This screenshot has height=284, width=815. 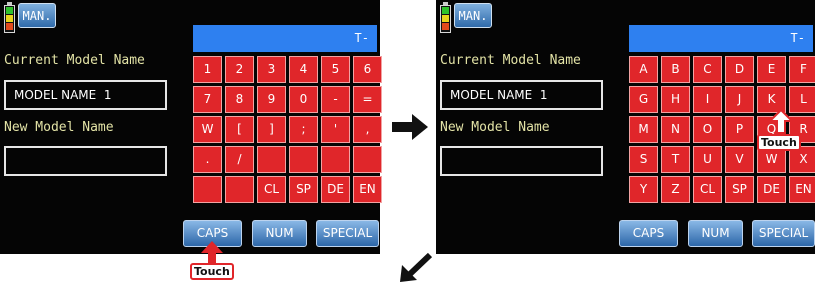 What do you see at coordinates (643, 129) in the screenshot?
I see `key-m: M` at bounding box center [643, 129].